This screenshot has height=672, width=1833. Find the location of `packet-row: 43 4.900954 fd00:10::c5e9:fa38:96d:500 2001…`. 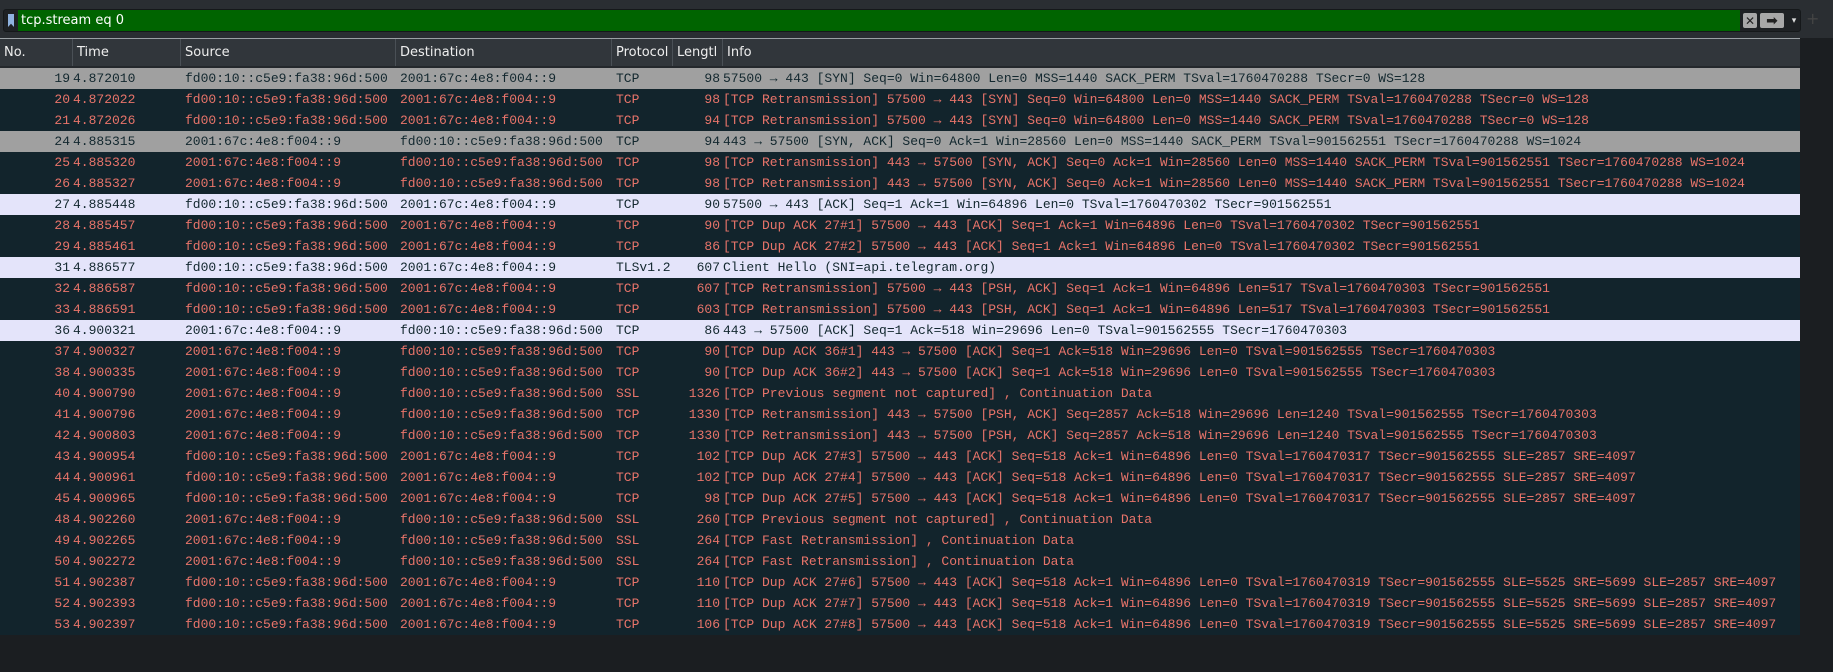

packet-row: 43 4.900954 fd00:10::c5e9:fa38:96d:500 2001… is located at coordinates (900, 456).